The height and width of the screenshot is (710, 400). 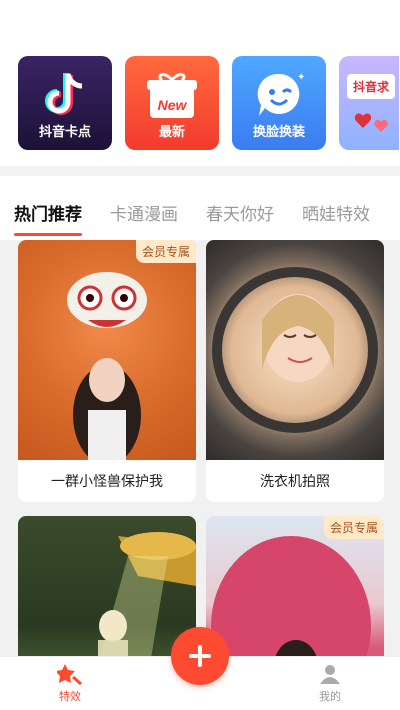 What do you see at coordinates (336, 212) in the screenshot?
I see `tab-baby: 晒娃特效` at bounding box center [336, 212].